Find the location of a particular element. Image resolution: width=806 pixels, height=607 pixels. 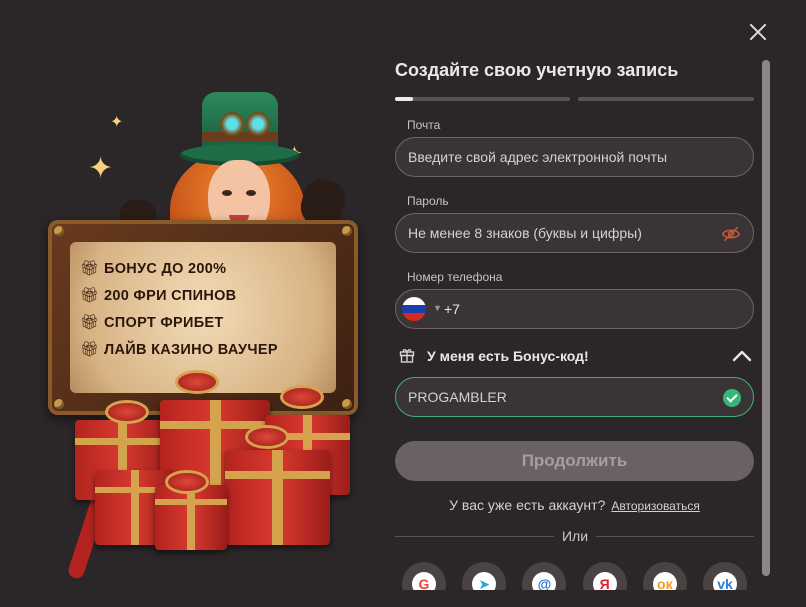

promo-code-label: У меня есть Бонус-код! is located at coordinates (508, 356).